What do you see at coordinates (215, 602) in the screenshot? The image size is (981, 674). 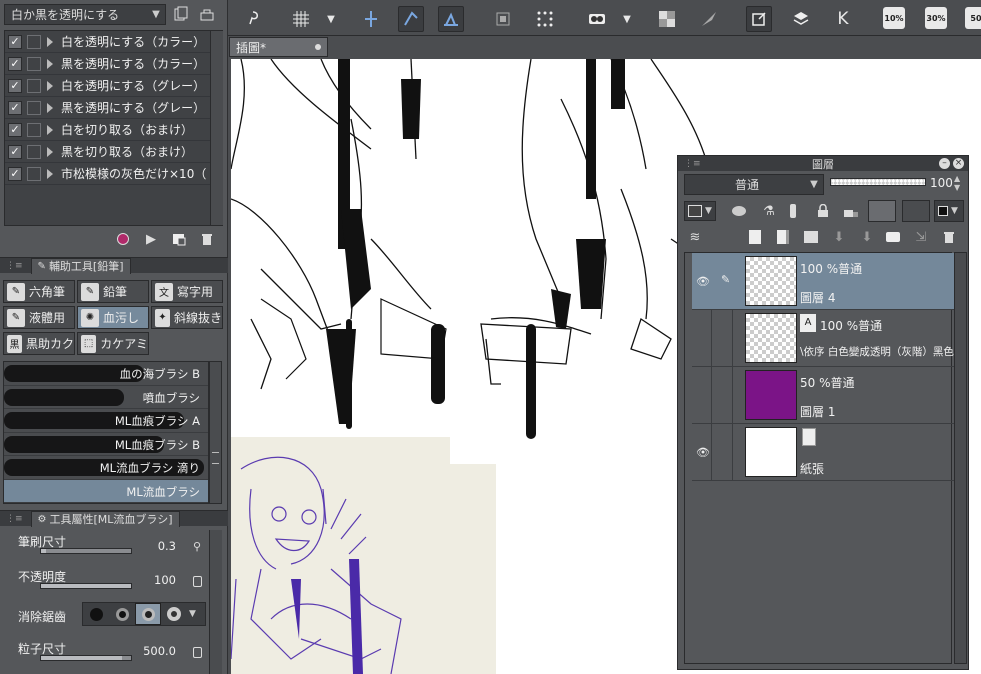 I see `property-scrollbar` at bounding box center [215, 602].